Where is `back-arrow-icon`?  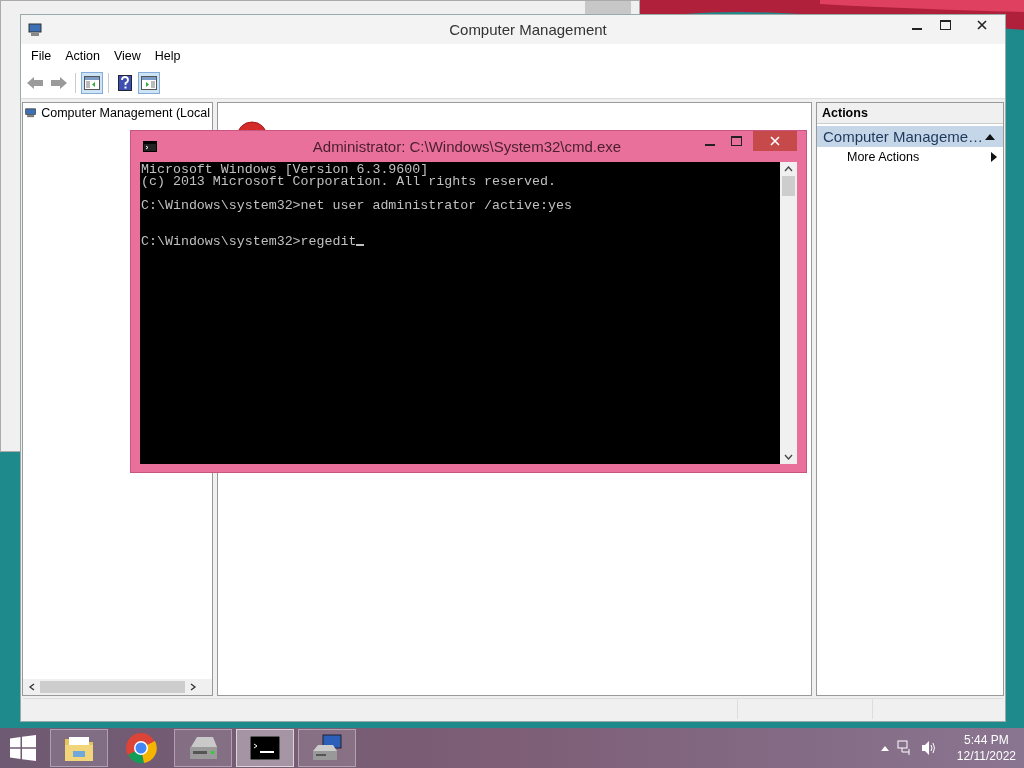 back-arrow-icon is located at coordinates (35, 83).